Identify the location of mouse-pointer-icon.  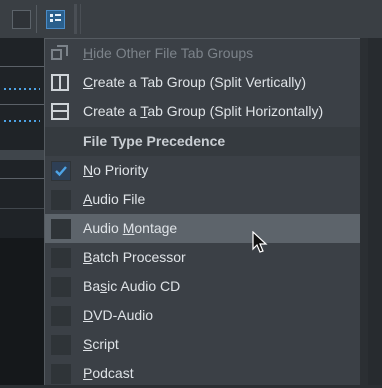
(260, 242).